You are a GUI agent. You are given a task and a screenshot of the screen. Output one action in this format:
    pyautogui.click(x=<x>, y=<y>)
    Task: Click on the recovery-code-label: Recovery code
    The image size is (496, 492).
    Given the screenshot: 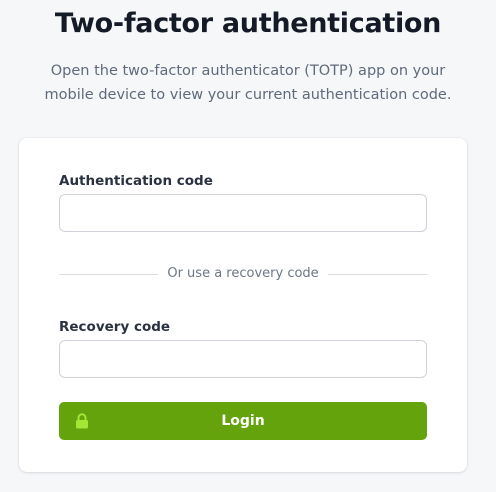 What is the action you would take?
    pyautogui.click(x=115, y=327)
    